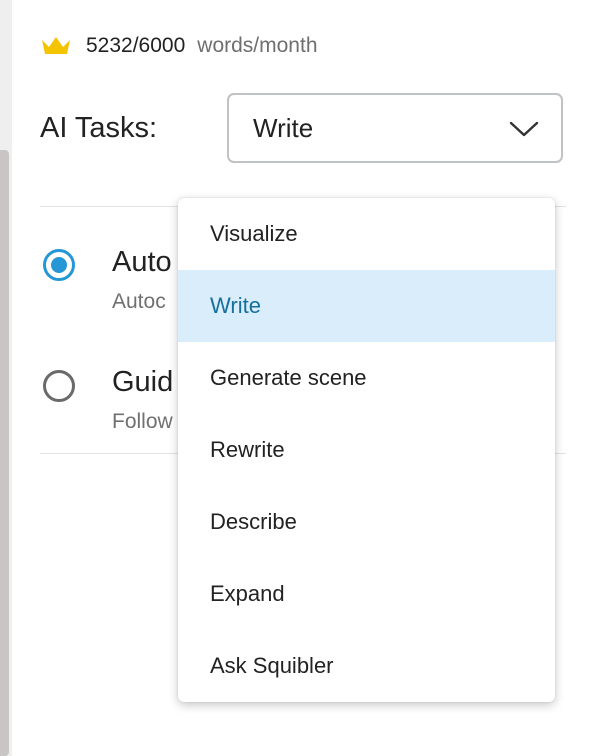  Describe the element at coordinates (366, 234) in the screenshot. I see `menu-item-visualize: Visualize` at that location.